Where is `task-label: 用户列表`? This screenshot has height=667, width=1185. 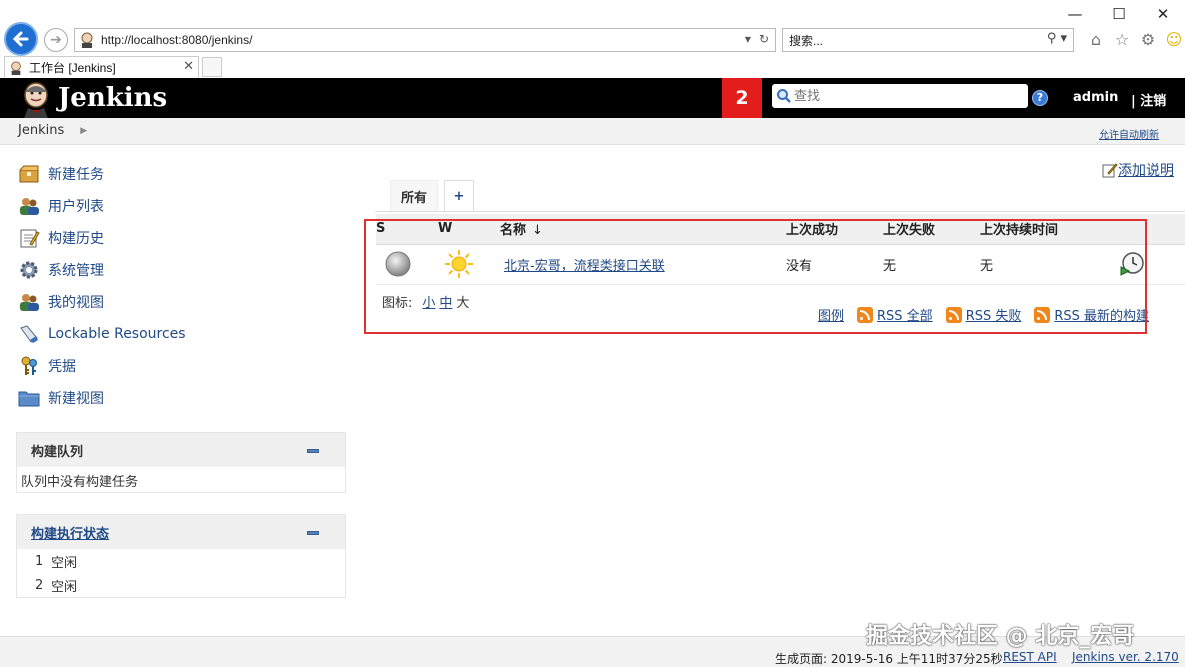 task-label: 用户列表 is located at coordinates (76, 207).